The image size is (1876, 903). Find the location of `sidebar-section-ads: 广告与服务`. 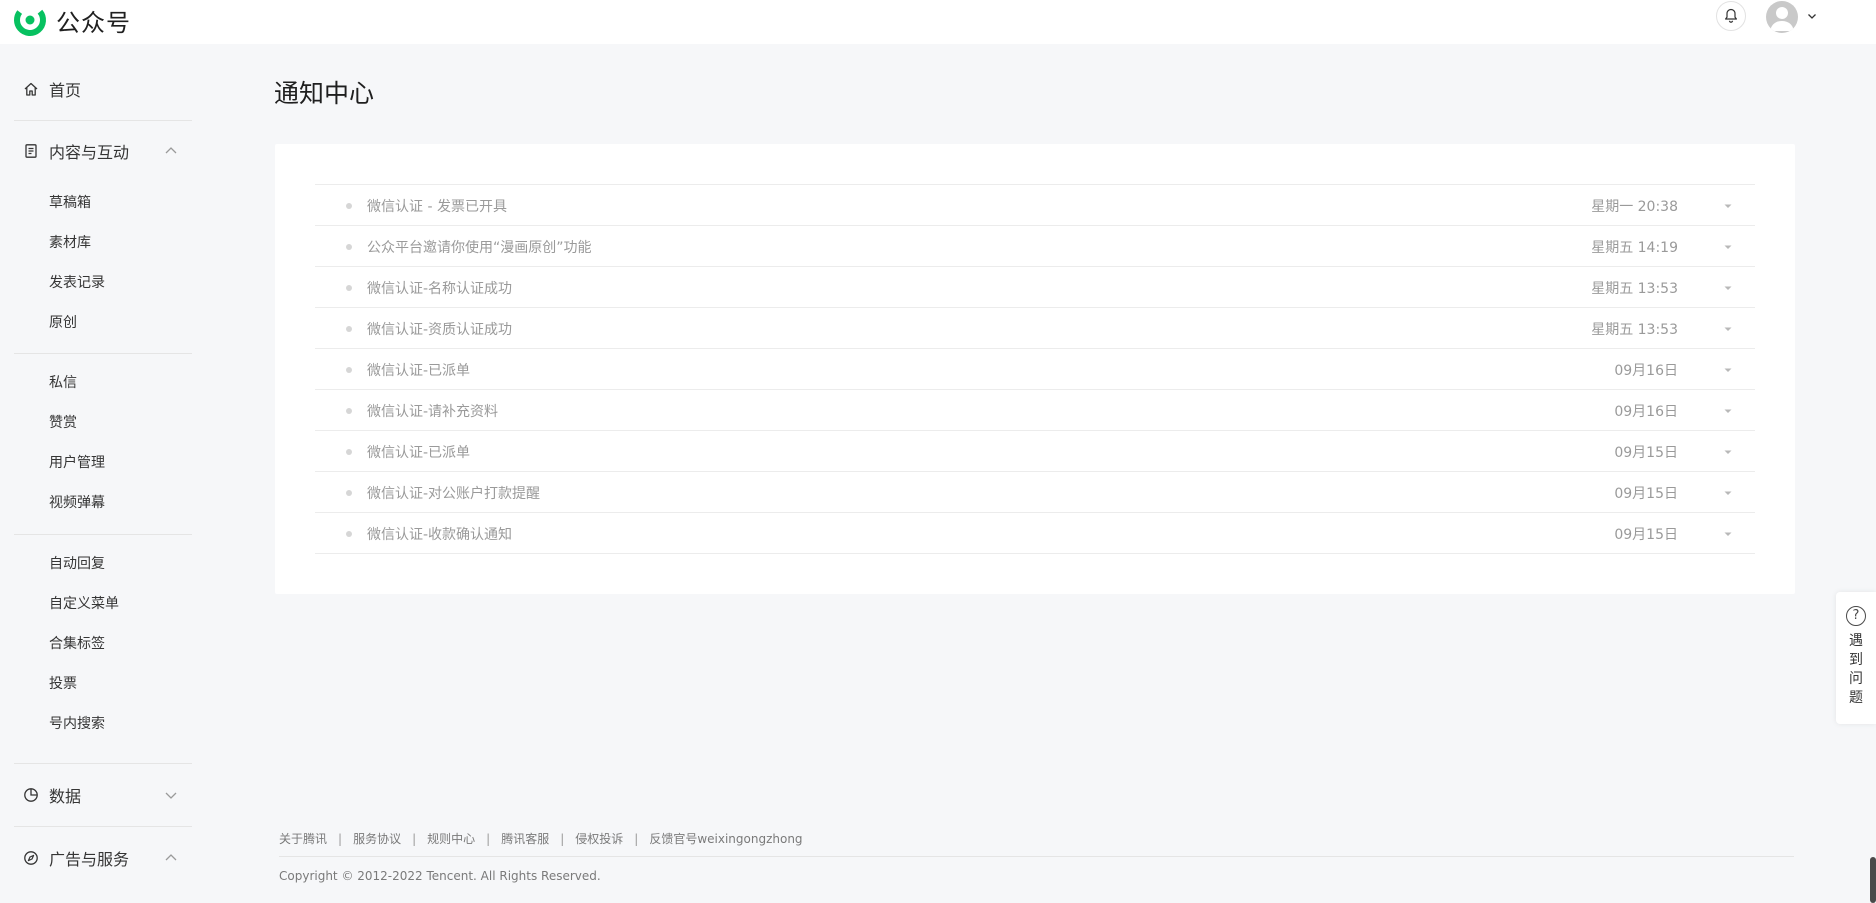

sidebar-section-ads: 广告与服务 is located at coordinates (106, 858).